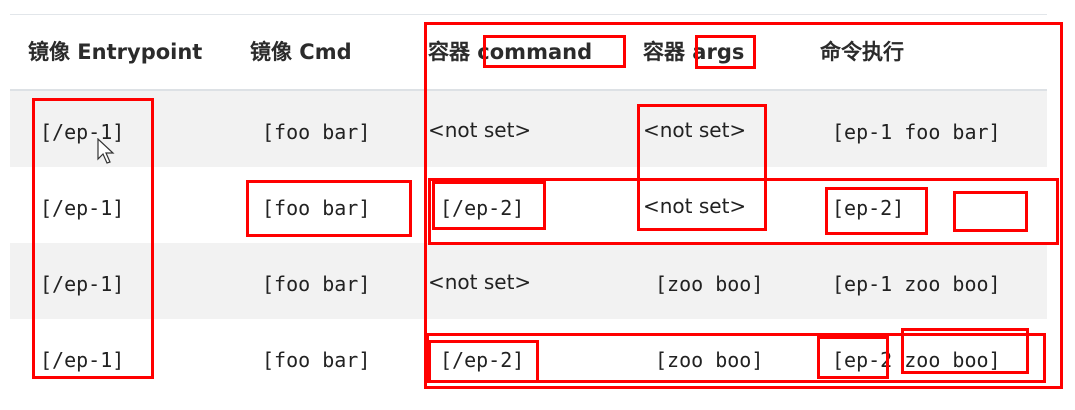  What do you see at coordinates (115, 52) in the screenshot?
I see `header-image-entrypoint: 镜像 Entrypoint` at bounding box center [115, 52].